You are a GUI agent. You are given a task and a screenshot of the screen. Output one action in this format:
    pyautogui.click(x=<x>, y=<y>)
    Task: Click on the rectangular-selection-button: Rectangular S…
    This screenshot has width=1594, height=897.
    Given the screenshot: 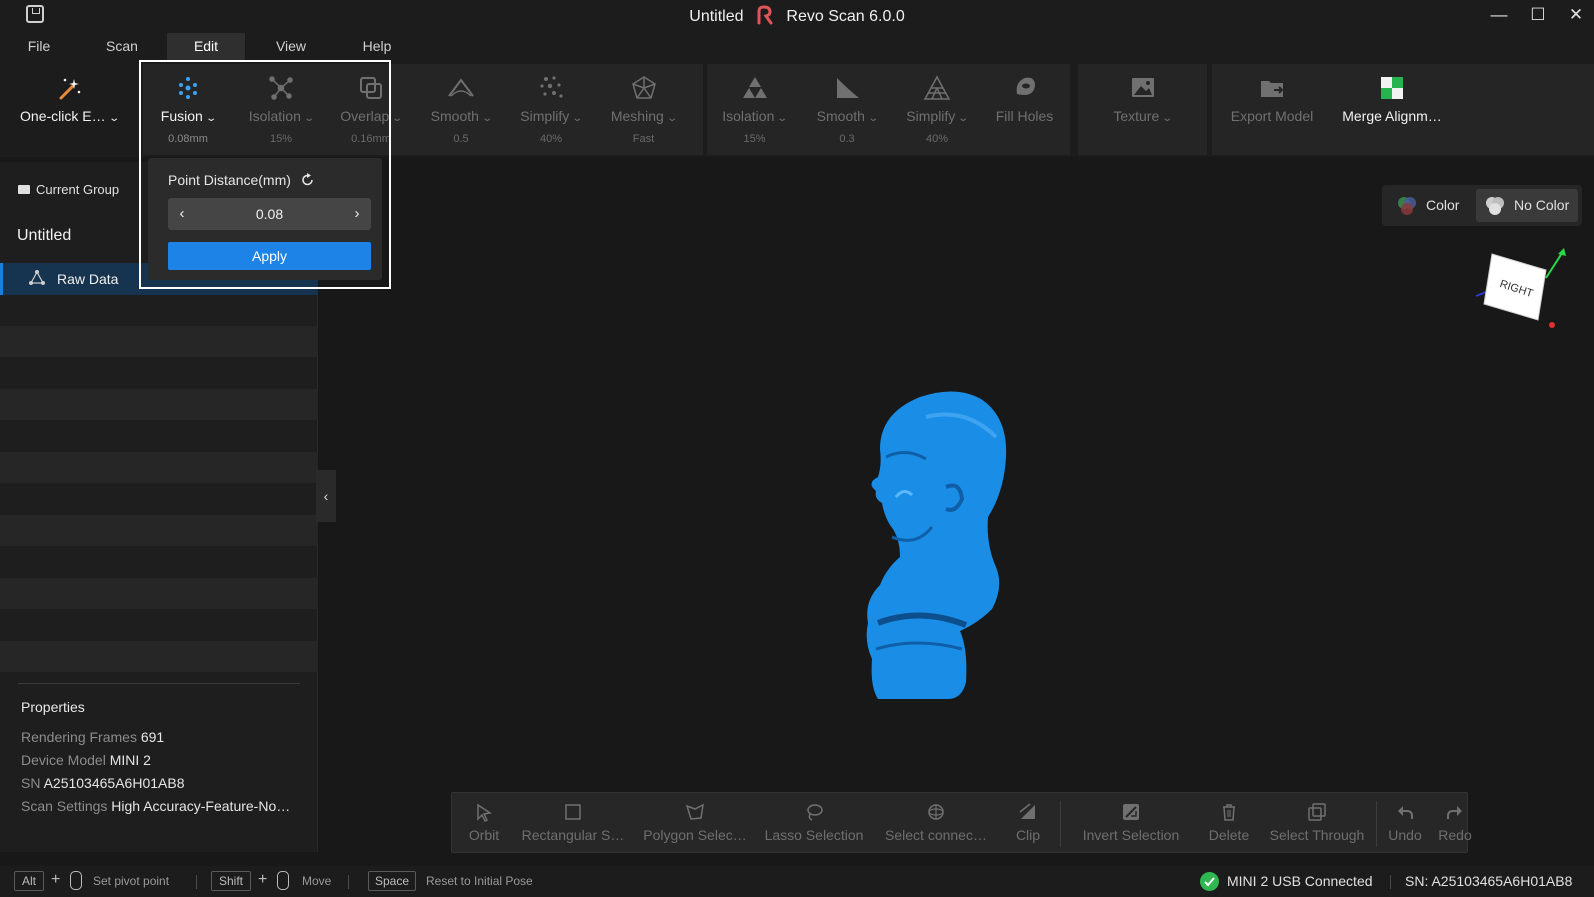 What is the action you would take?
    pyautogui.click(x=573, y=823)
    